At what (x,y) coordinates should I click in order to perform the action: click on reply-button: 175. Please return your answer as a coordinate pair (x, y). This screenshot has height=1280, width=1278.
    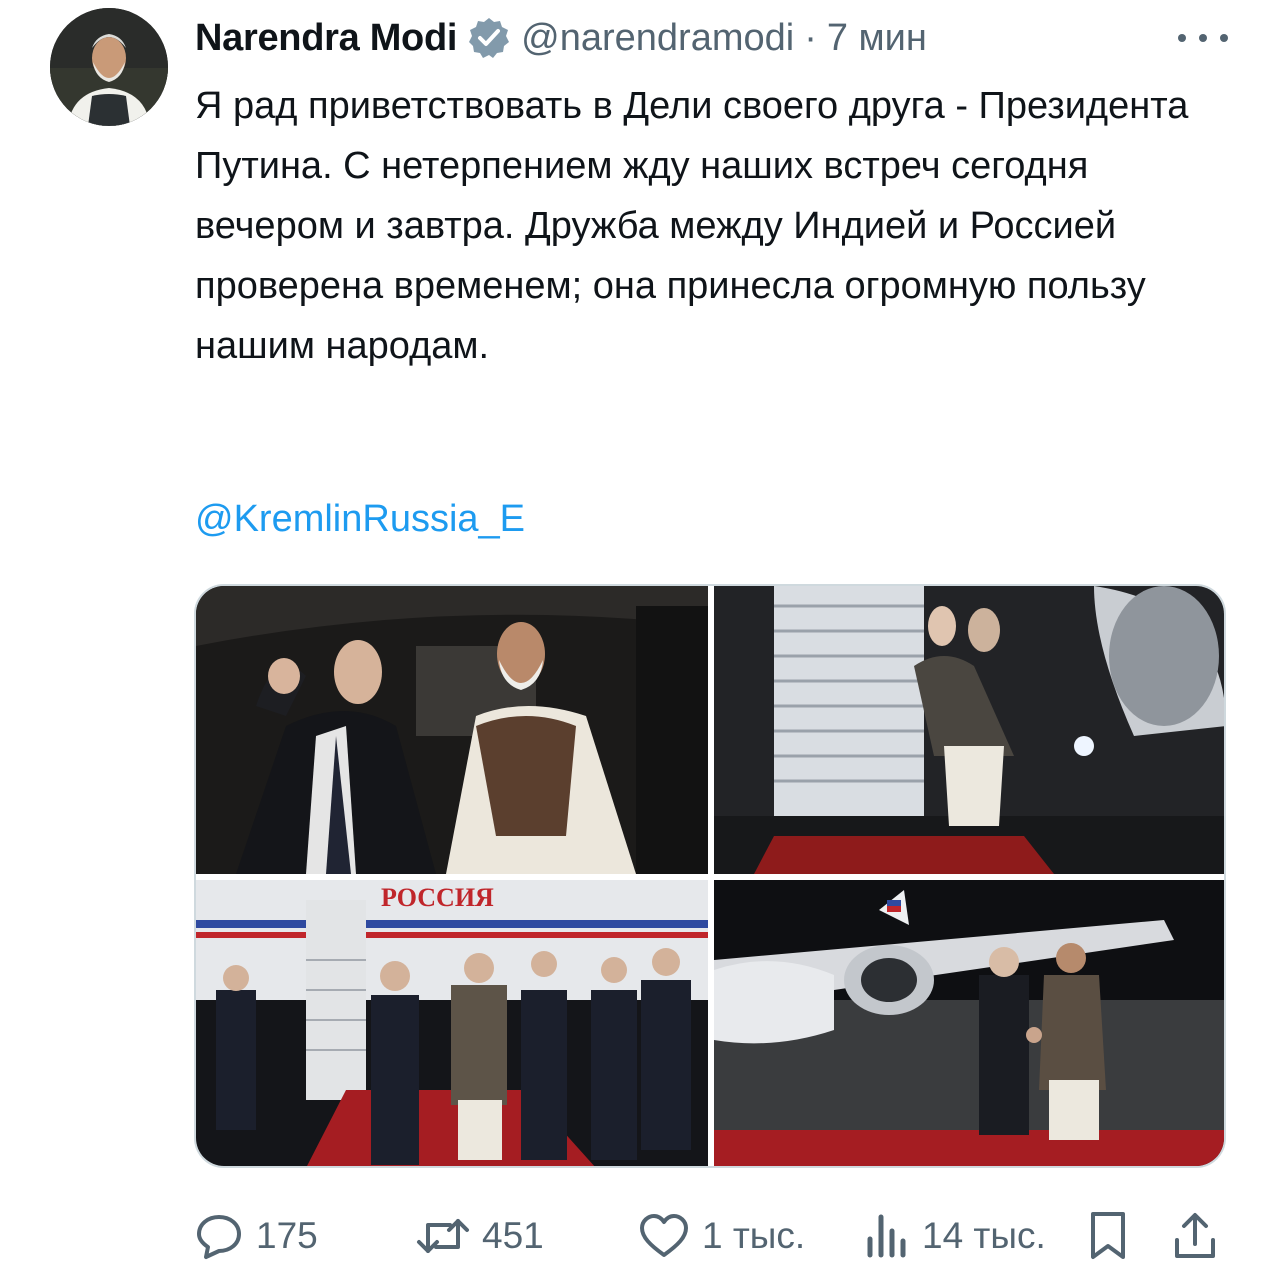
    Looking at the image, I should click on (256, 1236).